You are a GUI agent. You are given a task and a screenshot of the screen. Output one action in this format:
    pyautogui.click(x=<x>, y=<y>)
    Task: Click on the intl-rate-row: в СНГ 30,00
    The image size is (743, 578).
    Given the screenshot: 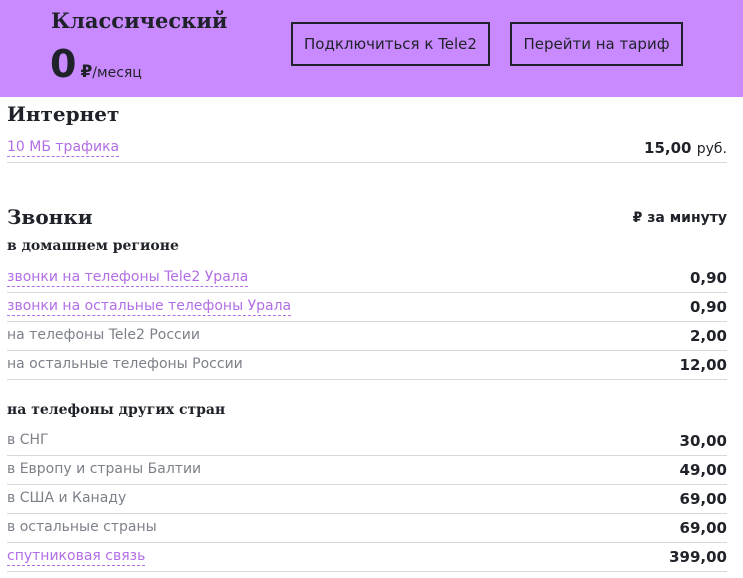 What is the action you would take?
    pyautogui.click(x=367, y=441)
    